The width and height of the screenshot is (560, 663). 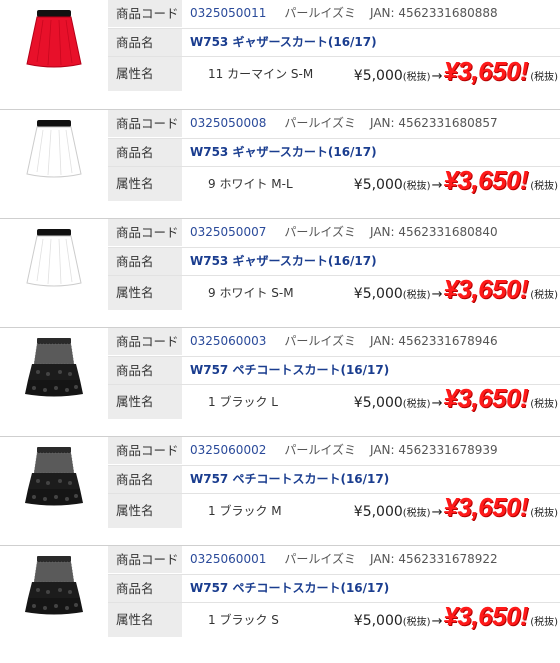 I want to click on product-attribute: 1 ブラック S, so click(x=243, y=620).